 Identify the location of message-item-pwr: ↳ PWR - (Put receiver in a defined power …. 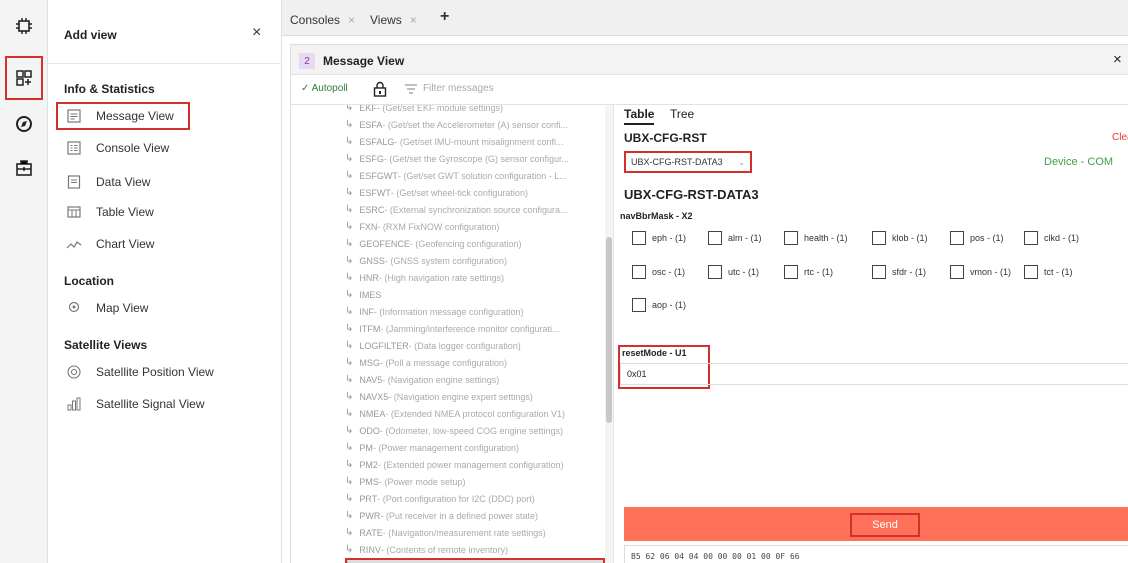
(475, 515).